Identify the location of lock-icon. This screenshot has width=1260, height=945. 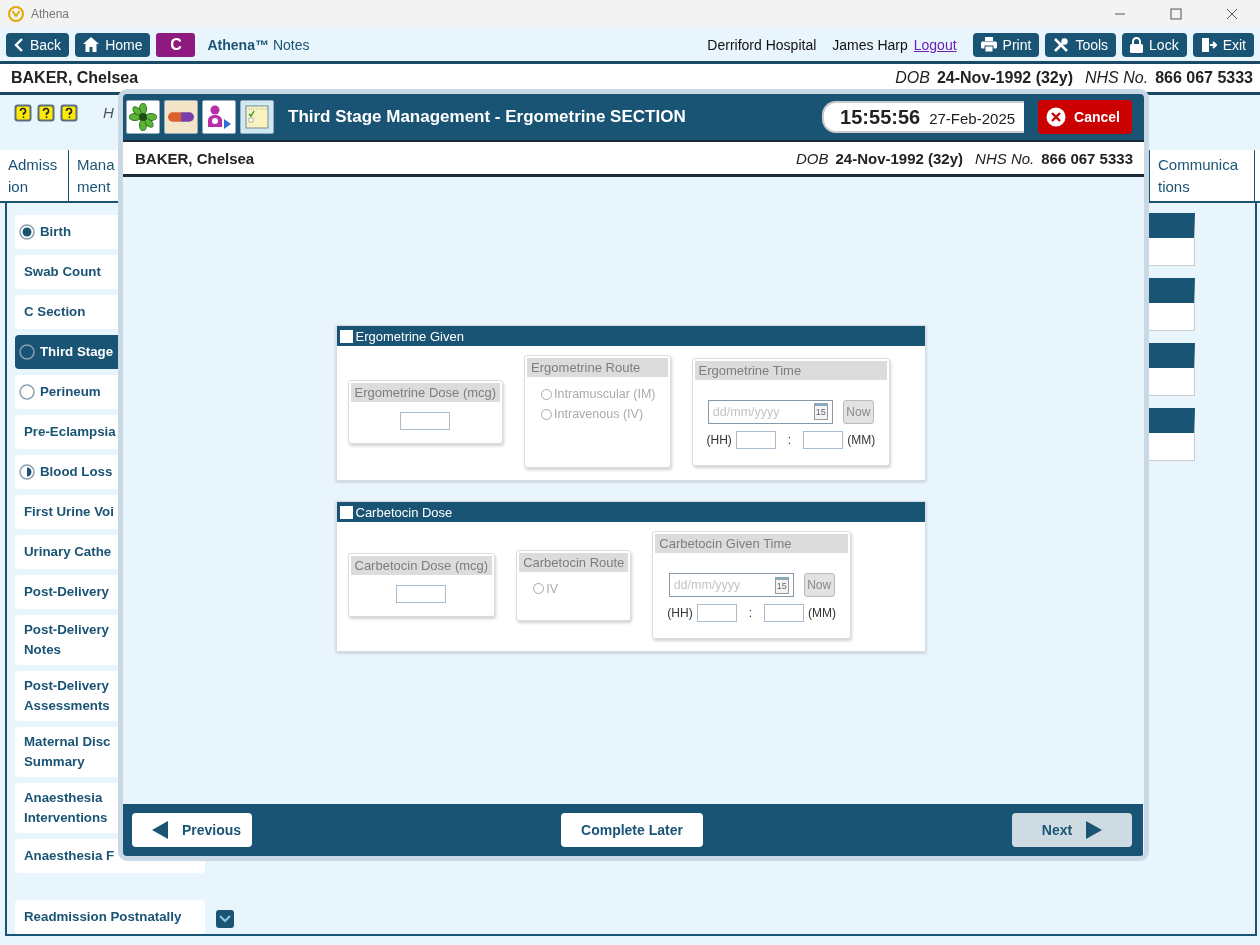
(1137, 44).